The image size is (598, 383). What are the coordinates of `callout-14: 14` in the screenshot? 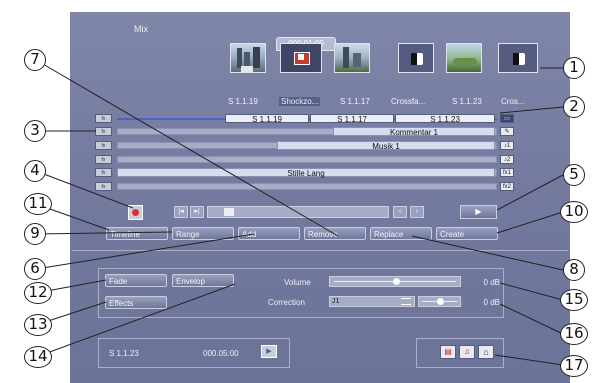 It's located at (38, 357).